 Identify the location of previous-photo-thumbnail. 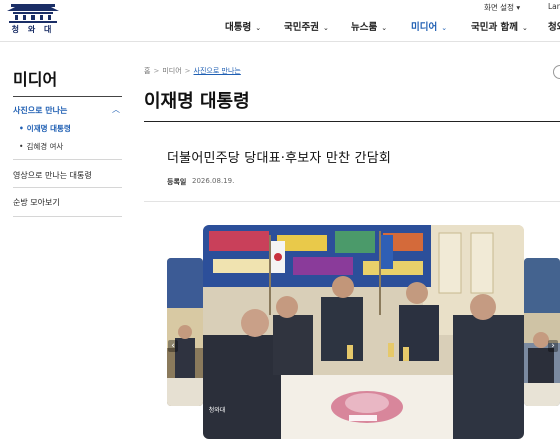
(185, 332).